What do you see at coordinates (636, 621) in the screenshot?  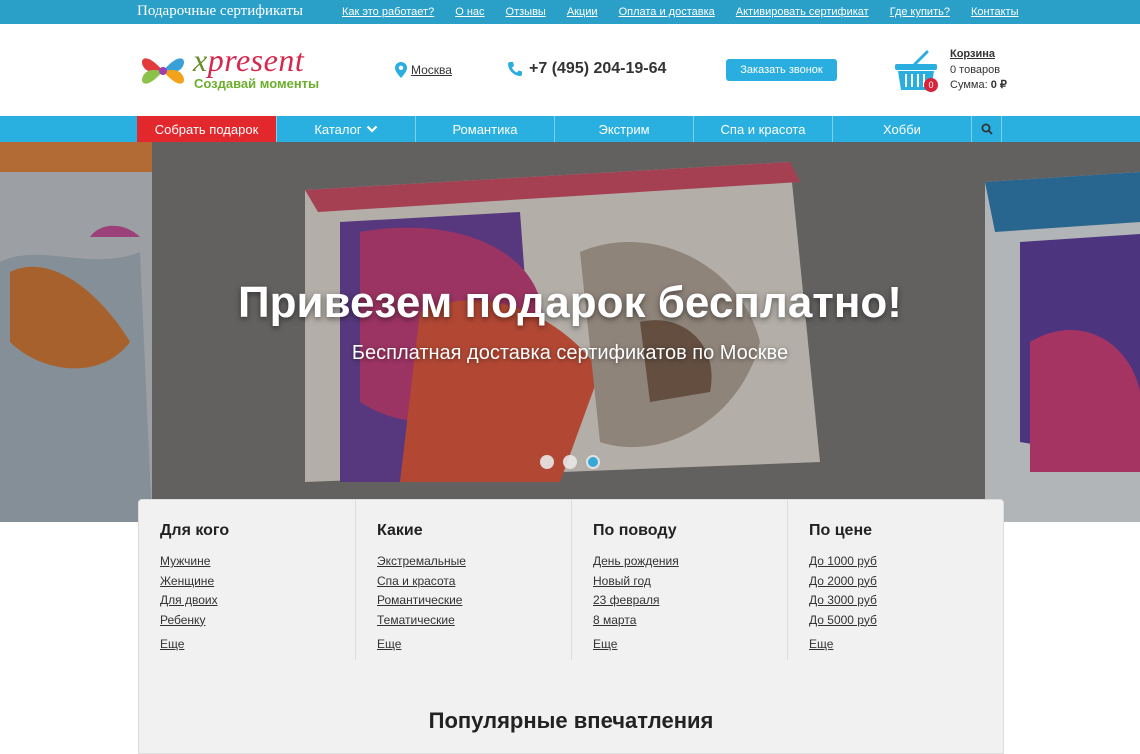 I see `filter-link: 8 марта` at bounding box center [636, 621].